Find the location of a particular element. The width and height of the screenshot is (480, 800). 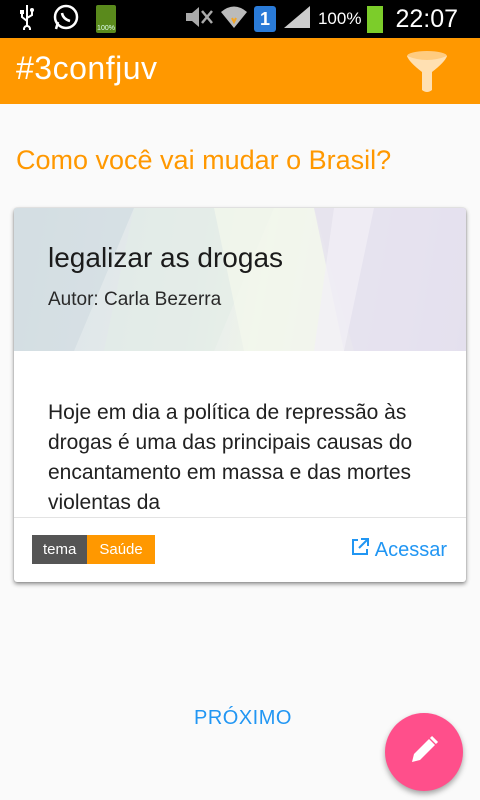

battery-icon is located at coordinates (375, 19).